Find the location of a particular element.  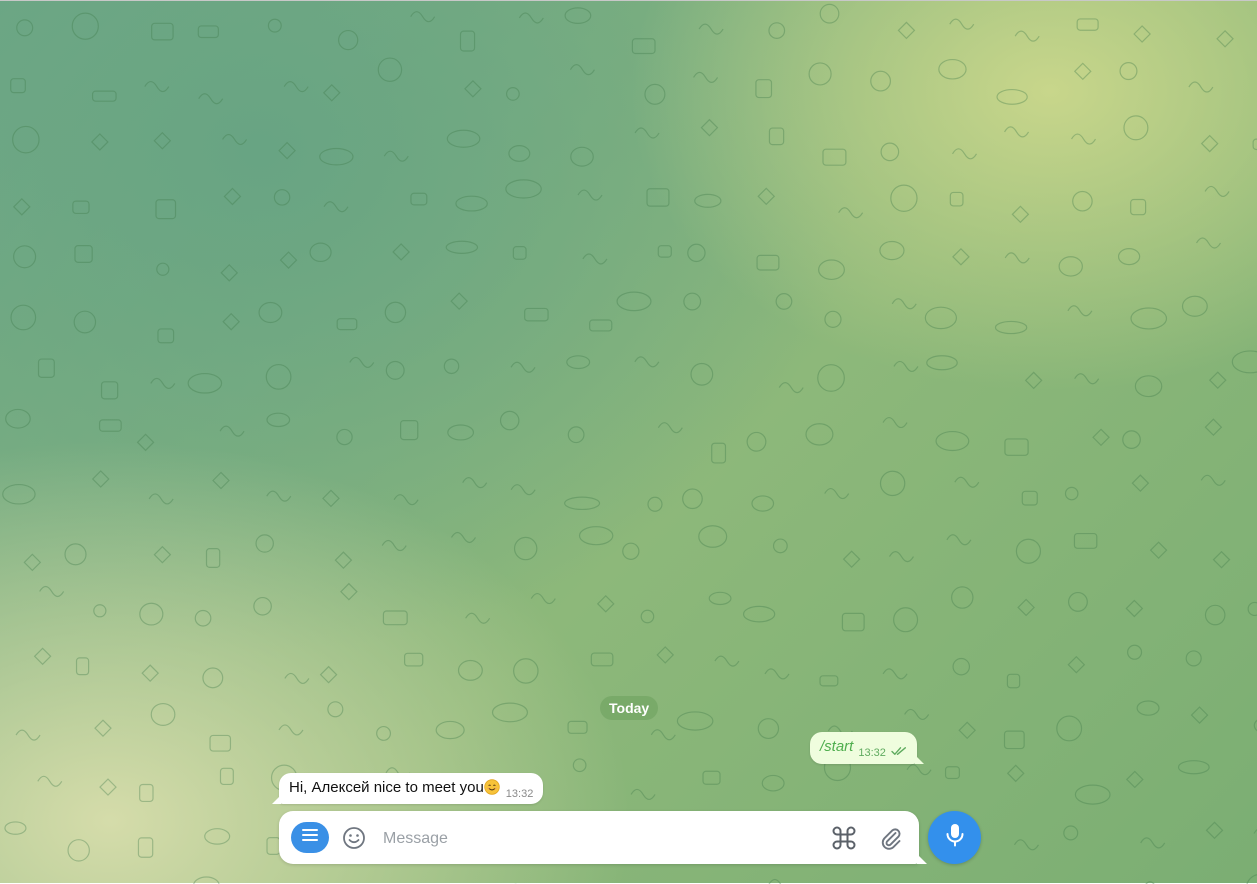

message-input is located at coordinates (598, 839).